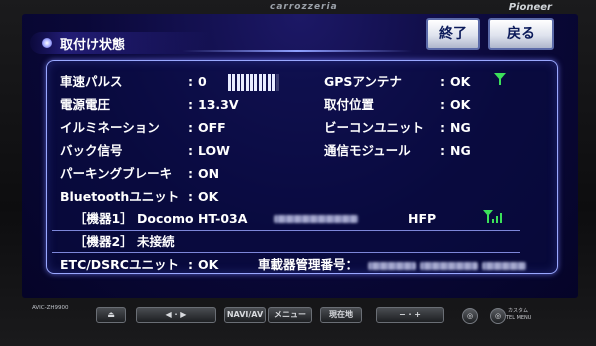 The height and width of the screenshot is (346, 596). Describe the element at coordinates (202, 81) in the screenshot. I see `speed-pulse-value: 0` at that location.